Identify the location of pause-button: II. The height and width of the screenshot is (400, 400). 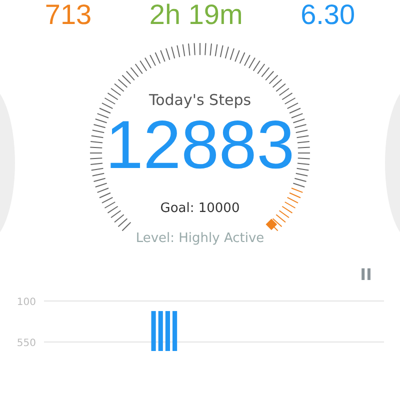
(366, 274).